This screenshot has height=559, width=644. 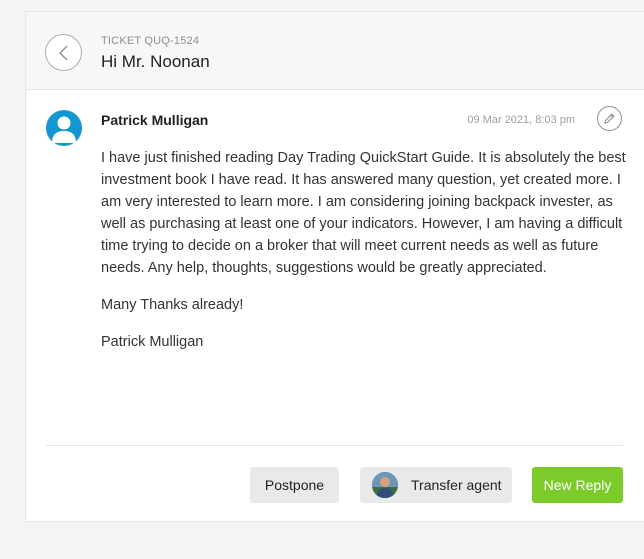 I want to click on ticket-id: TICKET QUQ-1524, so click(x=150, y=41).